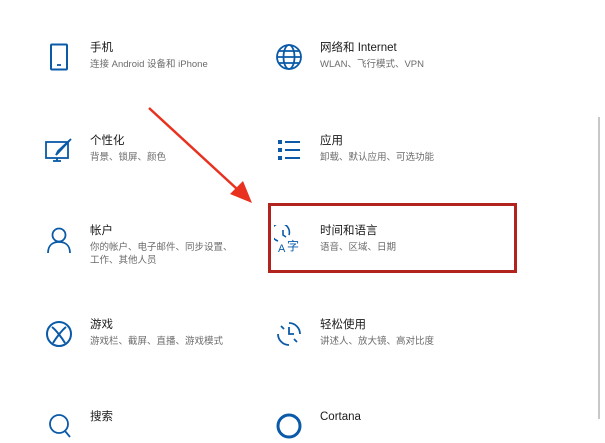 Image resolution: width=605 pixels, height=443 pixels. Describe the element at coordinates (348, 57) in the screenshot. I see `tile-network: 网络和 Internet WLAN、飞行模式、VPN` at that location.